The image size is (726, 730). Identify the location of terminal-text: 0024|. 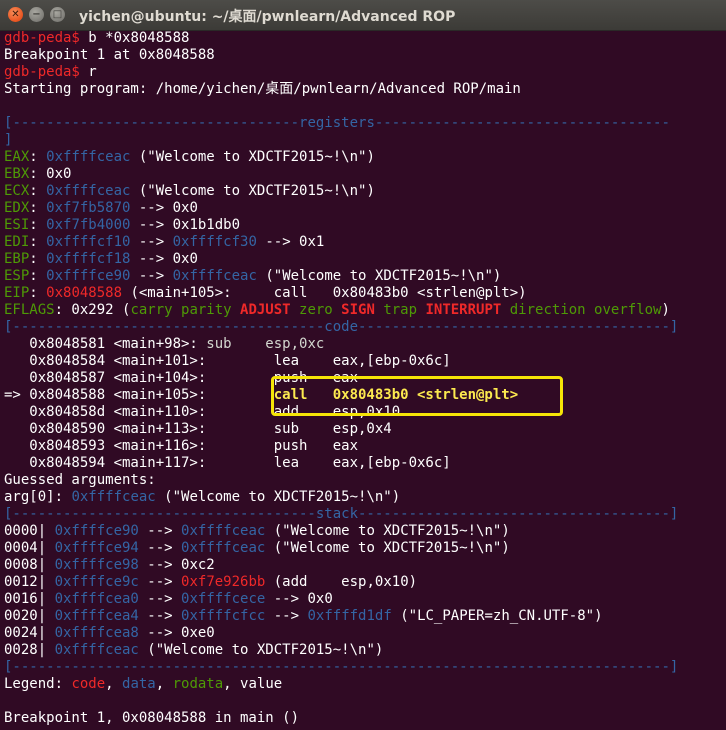
(29, 633).